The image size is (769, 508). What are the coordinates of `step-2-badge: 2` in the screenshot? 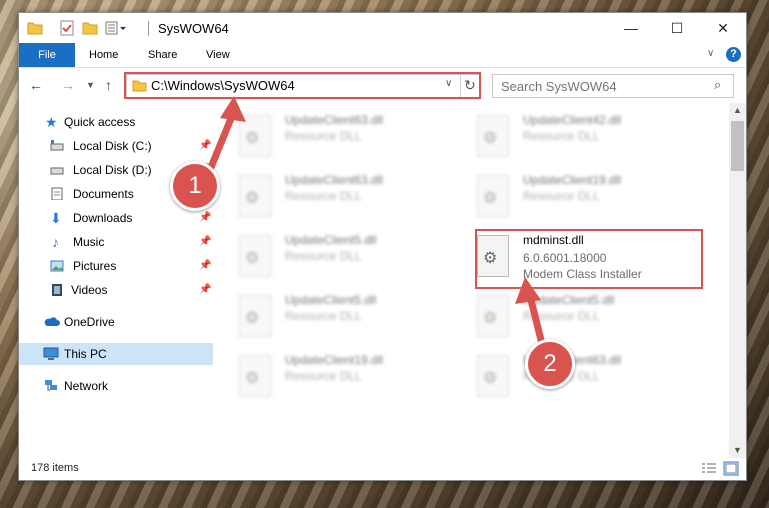 It's located at (550, 364).